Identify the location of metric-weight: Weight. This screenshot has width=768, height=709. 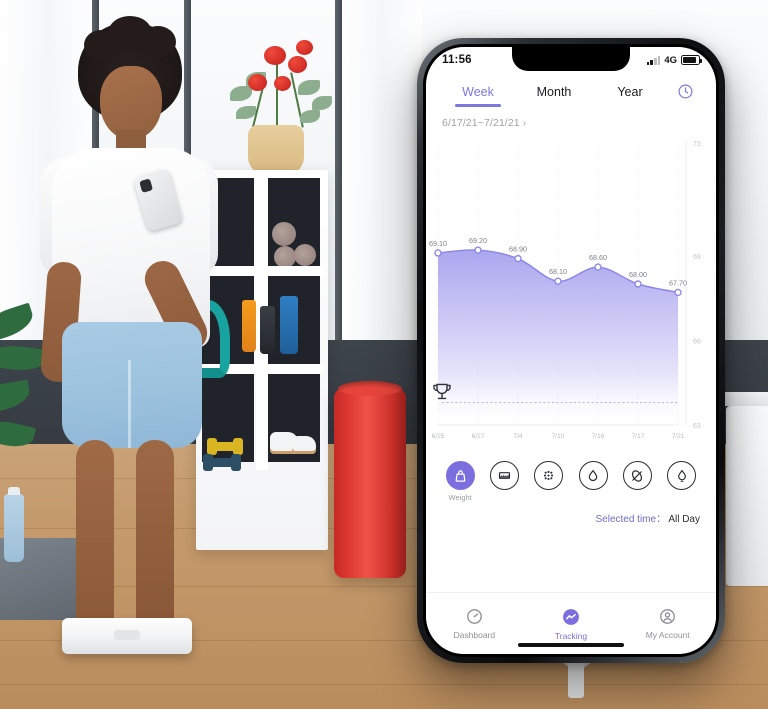
(460, 481).